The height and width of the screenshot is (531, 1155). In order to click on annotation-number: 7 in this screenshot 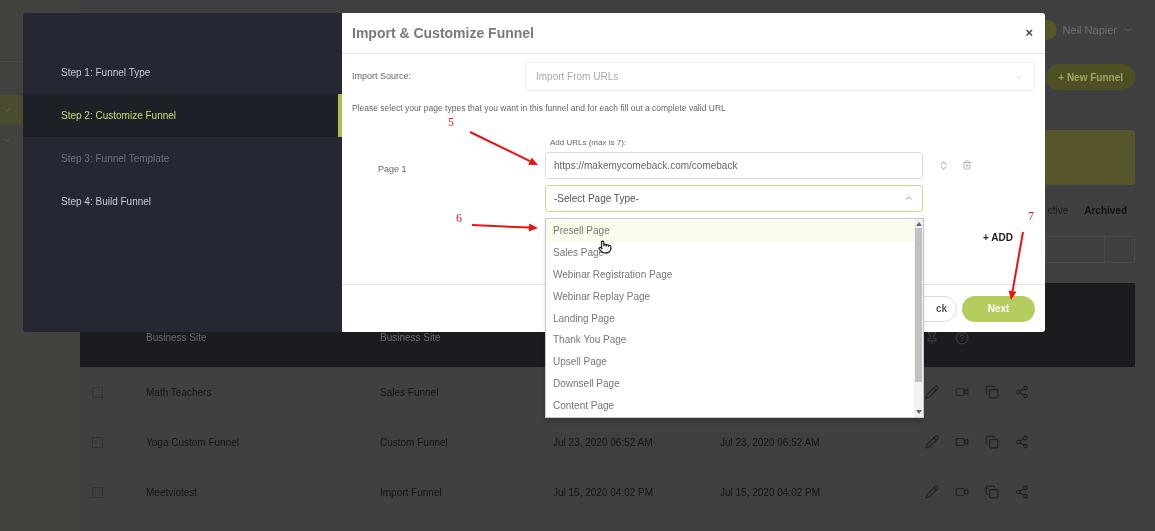, I will do `click(1031, 216)`.